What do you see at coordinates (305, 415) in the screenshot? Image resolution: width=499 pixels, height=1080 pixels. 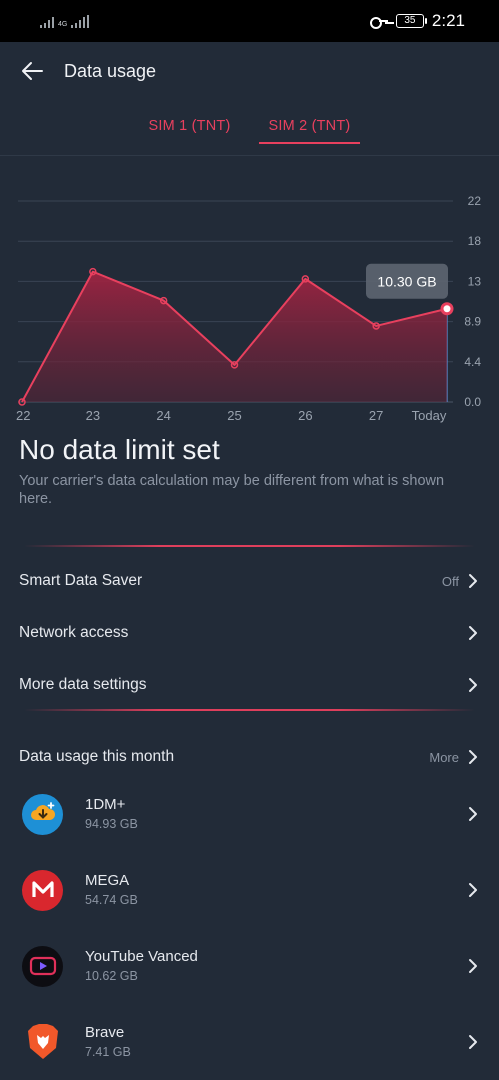 I see `x-tick-label: 26` at bounding box center [305, 415].